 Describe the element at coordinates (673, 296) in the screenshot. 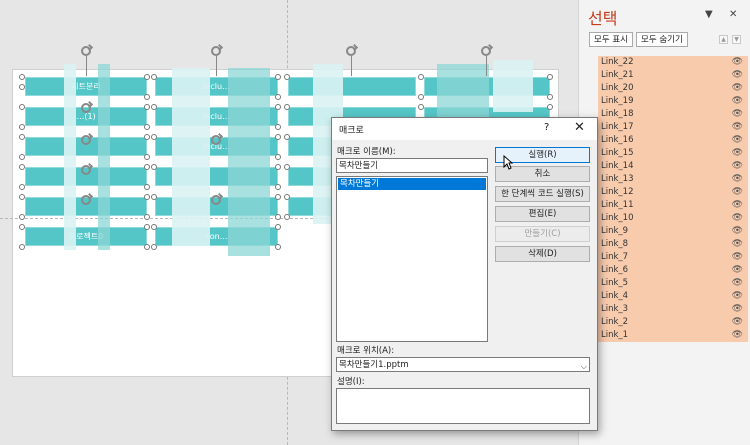

I see `selection-item: Link_4 👁` at that location.